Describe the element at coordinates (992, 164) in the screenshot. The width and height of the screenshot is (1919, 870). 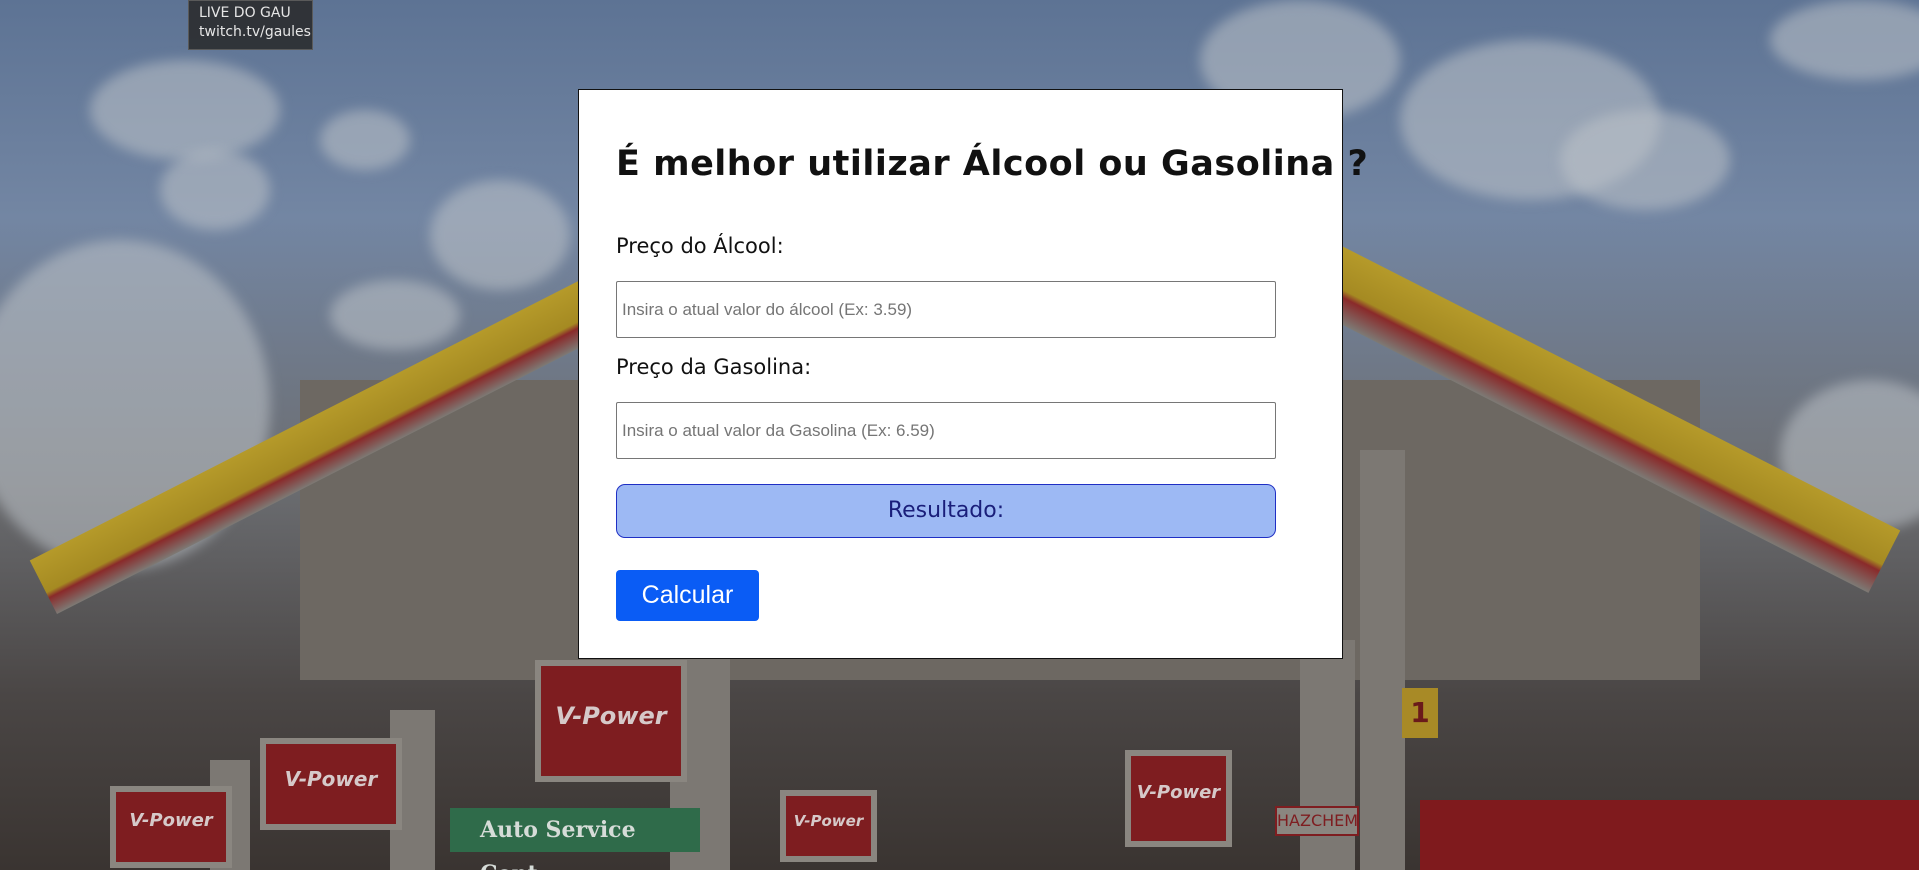
I see `page-title: É melhor utilizar Álcool ou Gasolina ?` at that location.